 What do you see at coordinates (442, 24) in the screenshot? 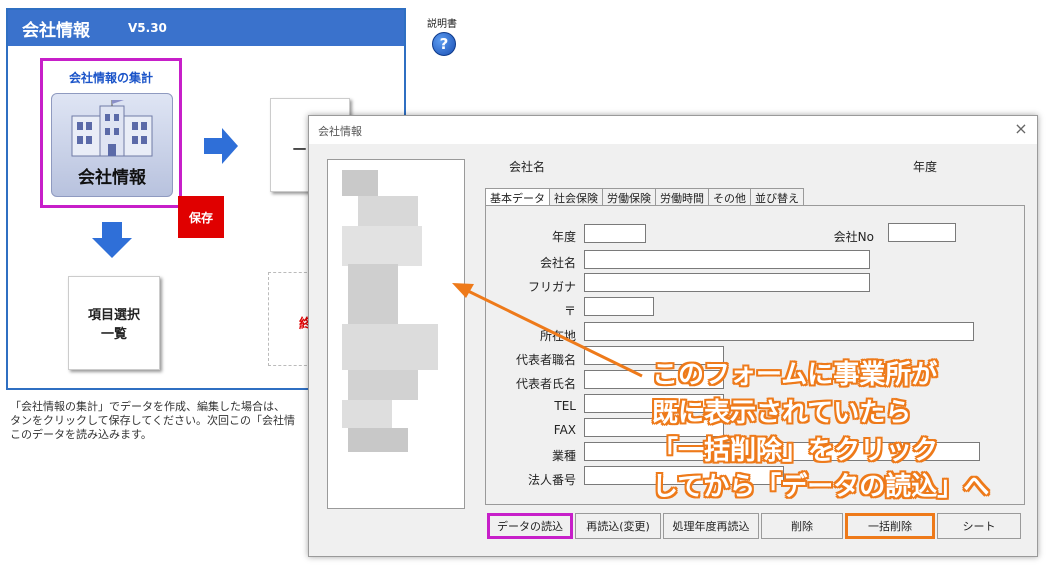
I see `manual-label: 説明書` at bounding box center [442, 24].